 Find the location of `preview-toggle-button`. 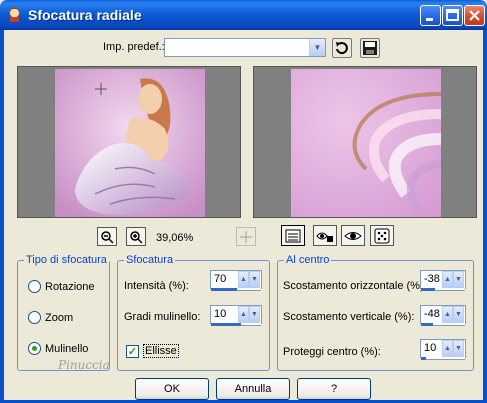

preview-toggle-button is located at coordinates (293, 235).